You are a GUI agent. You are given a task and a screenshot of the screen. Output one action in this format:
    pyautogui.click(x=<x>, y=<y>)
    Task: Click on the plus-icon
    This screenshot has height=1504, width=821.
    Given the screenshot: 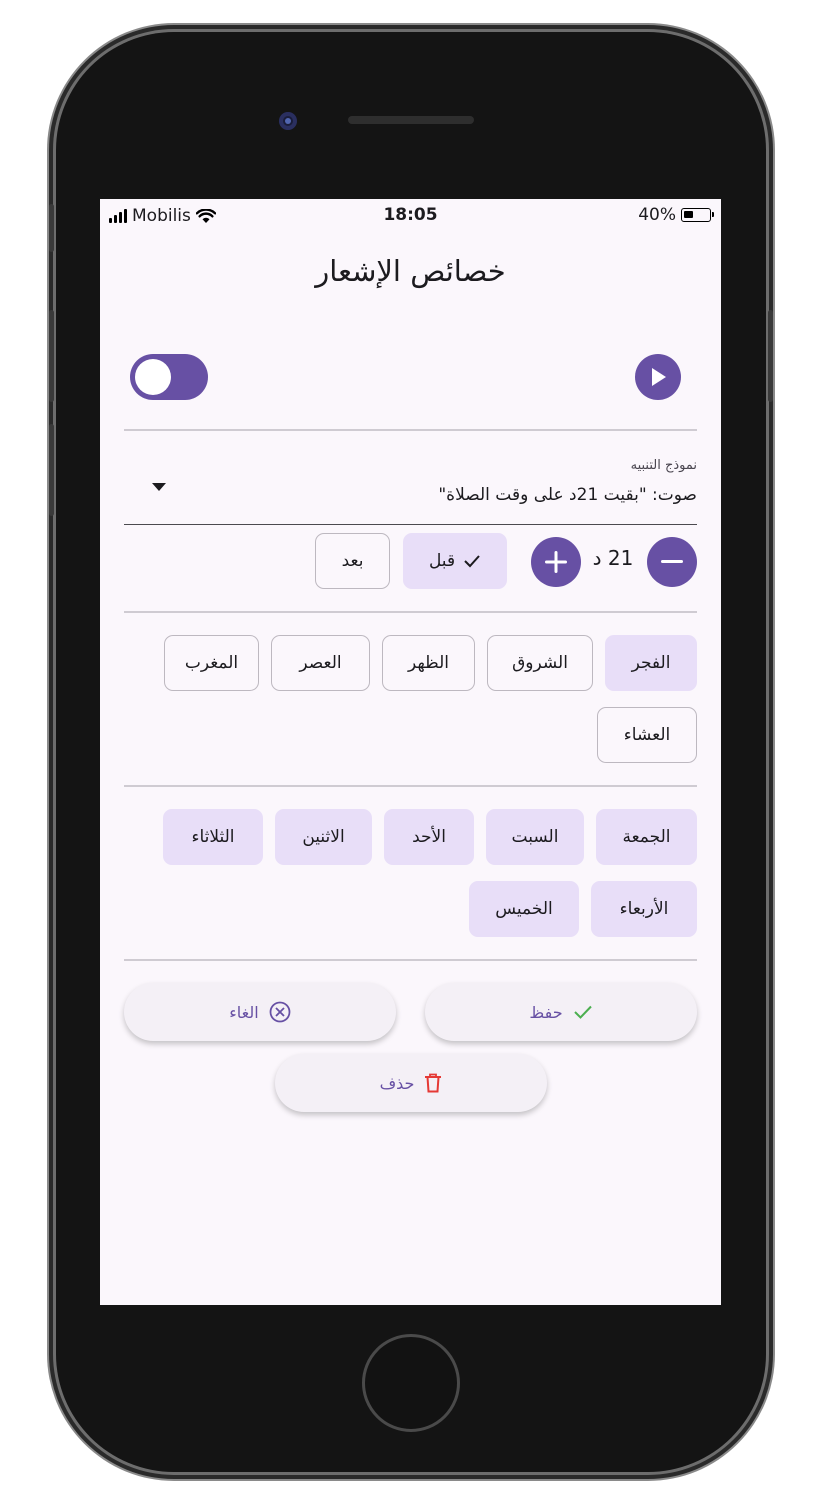 What is the action you would take?
    pyautogui.click(x=556, y=562)
    